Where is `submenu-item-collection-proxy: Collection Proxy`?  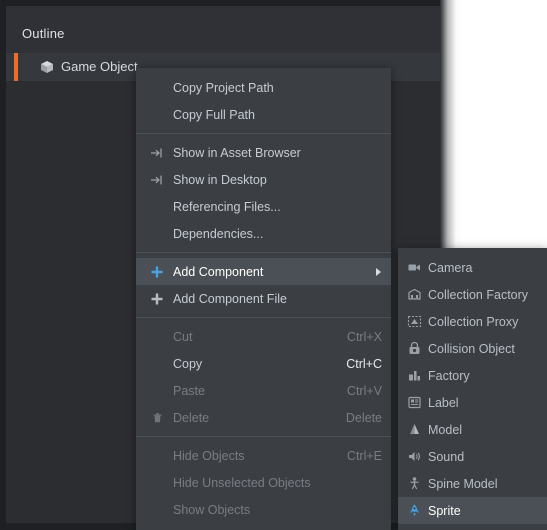 submenu-item-collection-proxy: Collection Proxy is located at coordinates (472, 321).